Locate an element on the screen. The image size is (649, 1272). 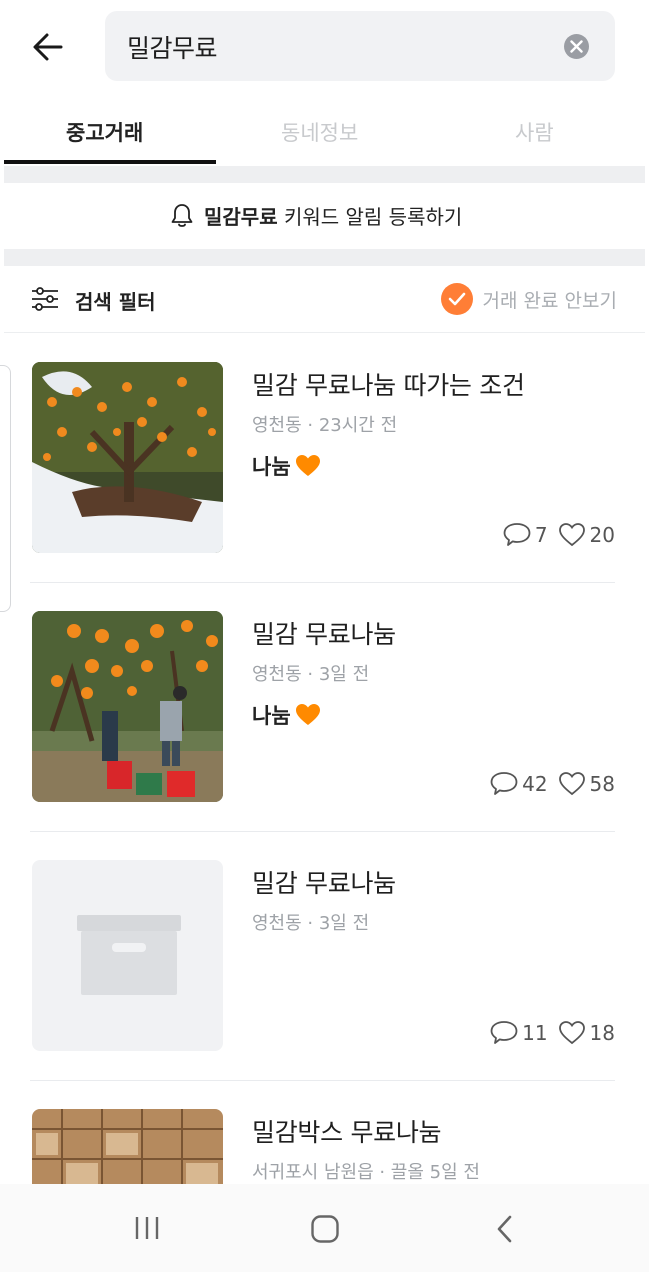
system-navigation-bar is located at coordinates (324, 1228).